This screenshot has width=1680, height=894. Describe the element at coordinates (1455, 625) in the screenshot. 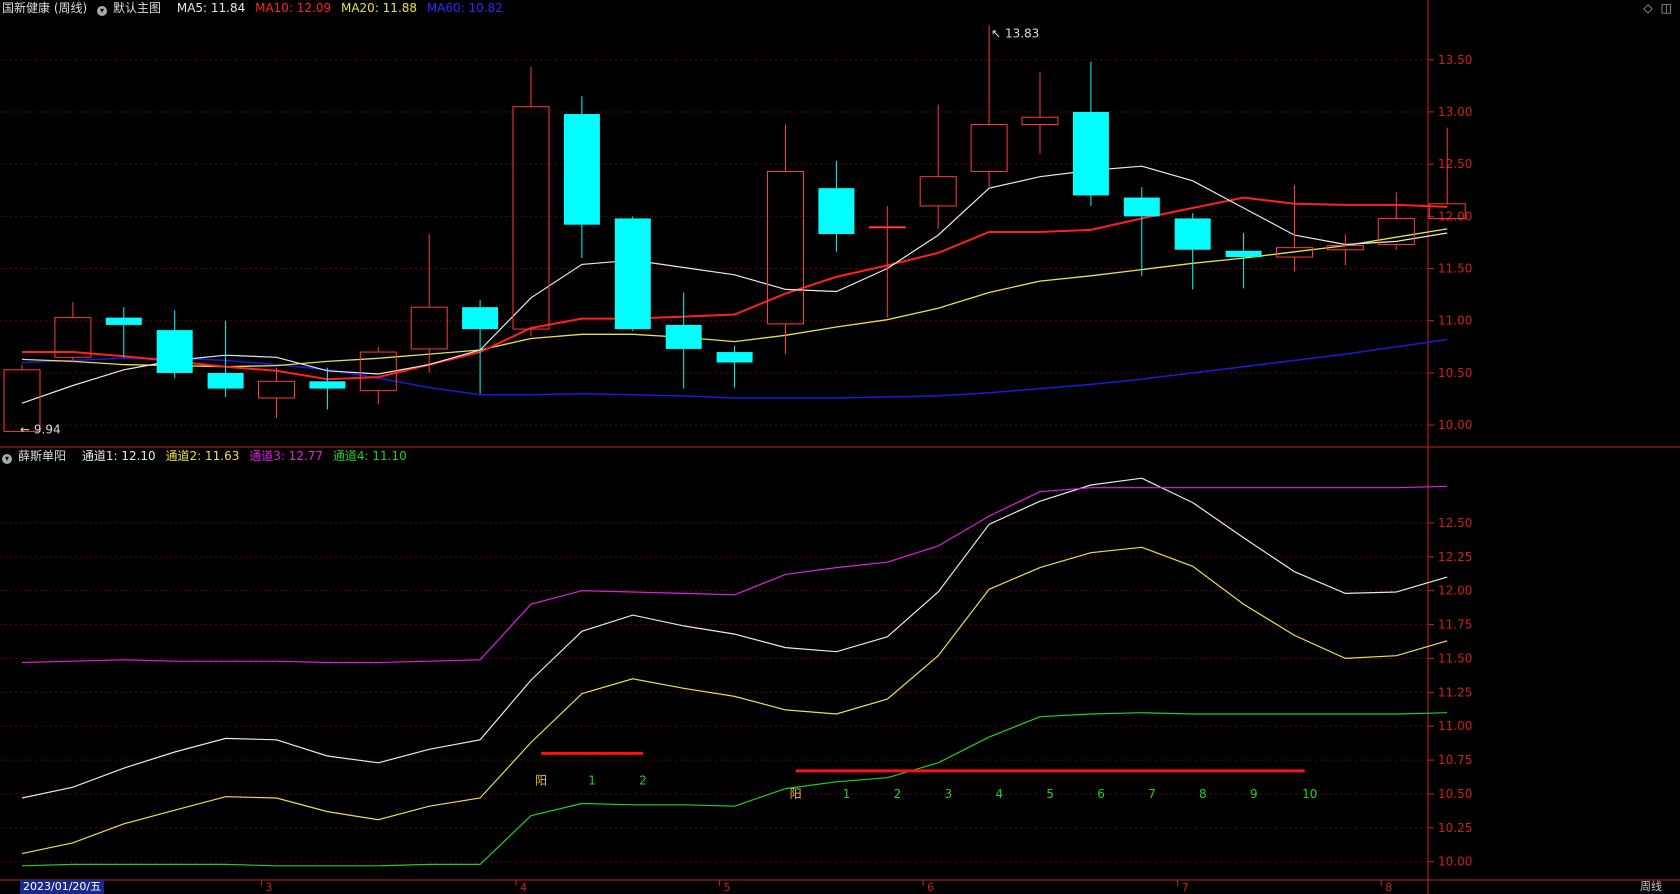

I see `channel-tick-label: 11.75` at that location.